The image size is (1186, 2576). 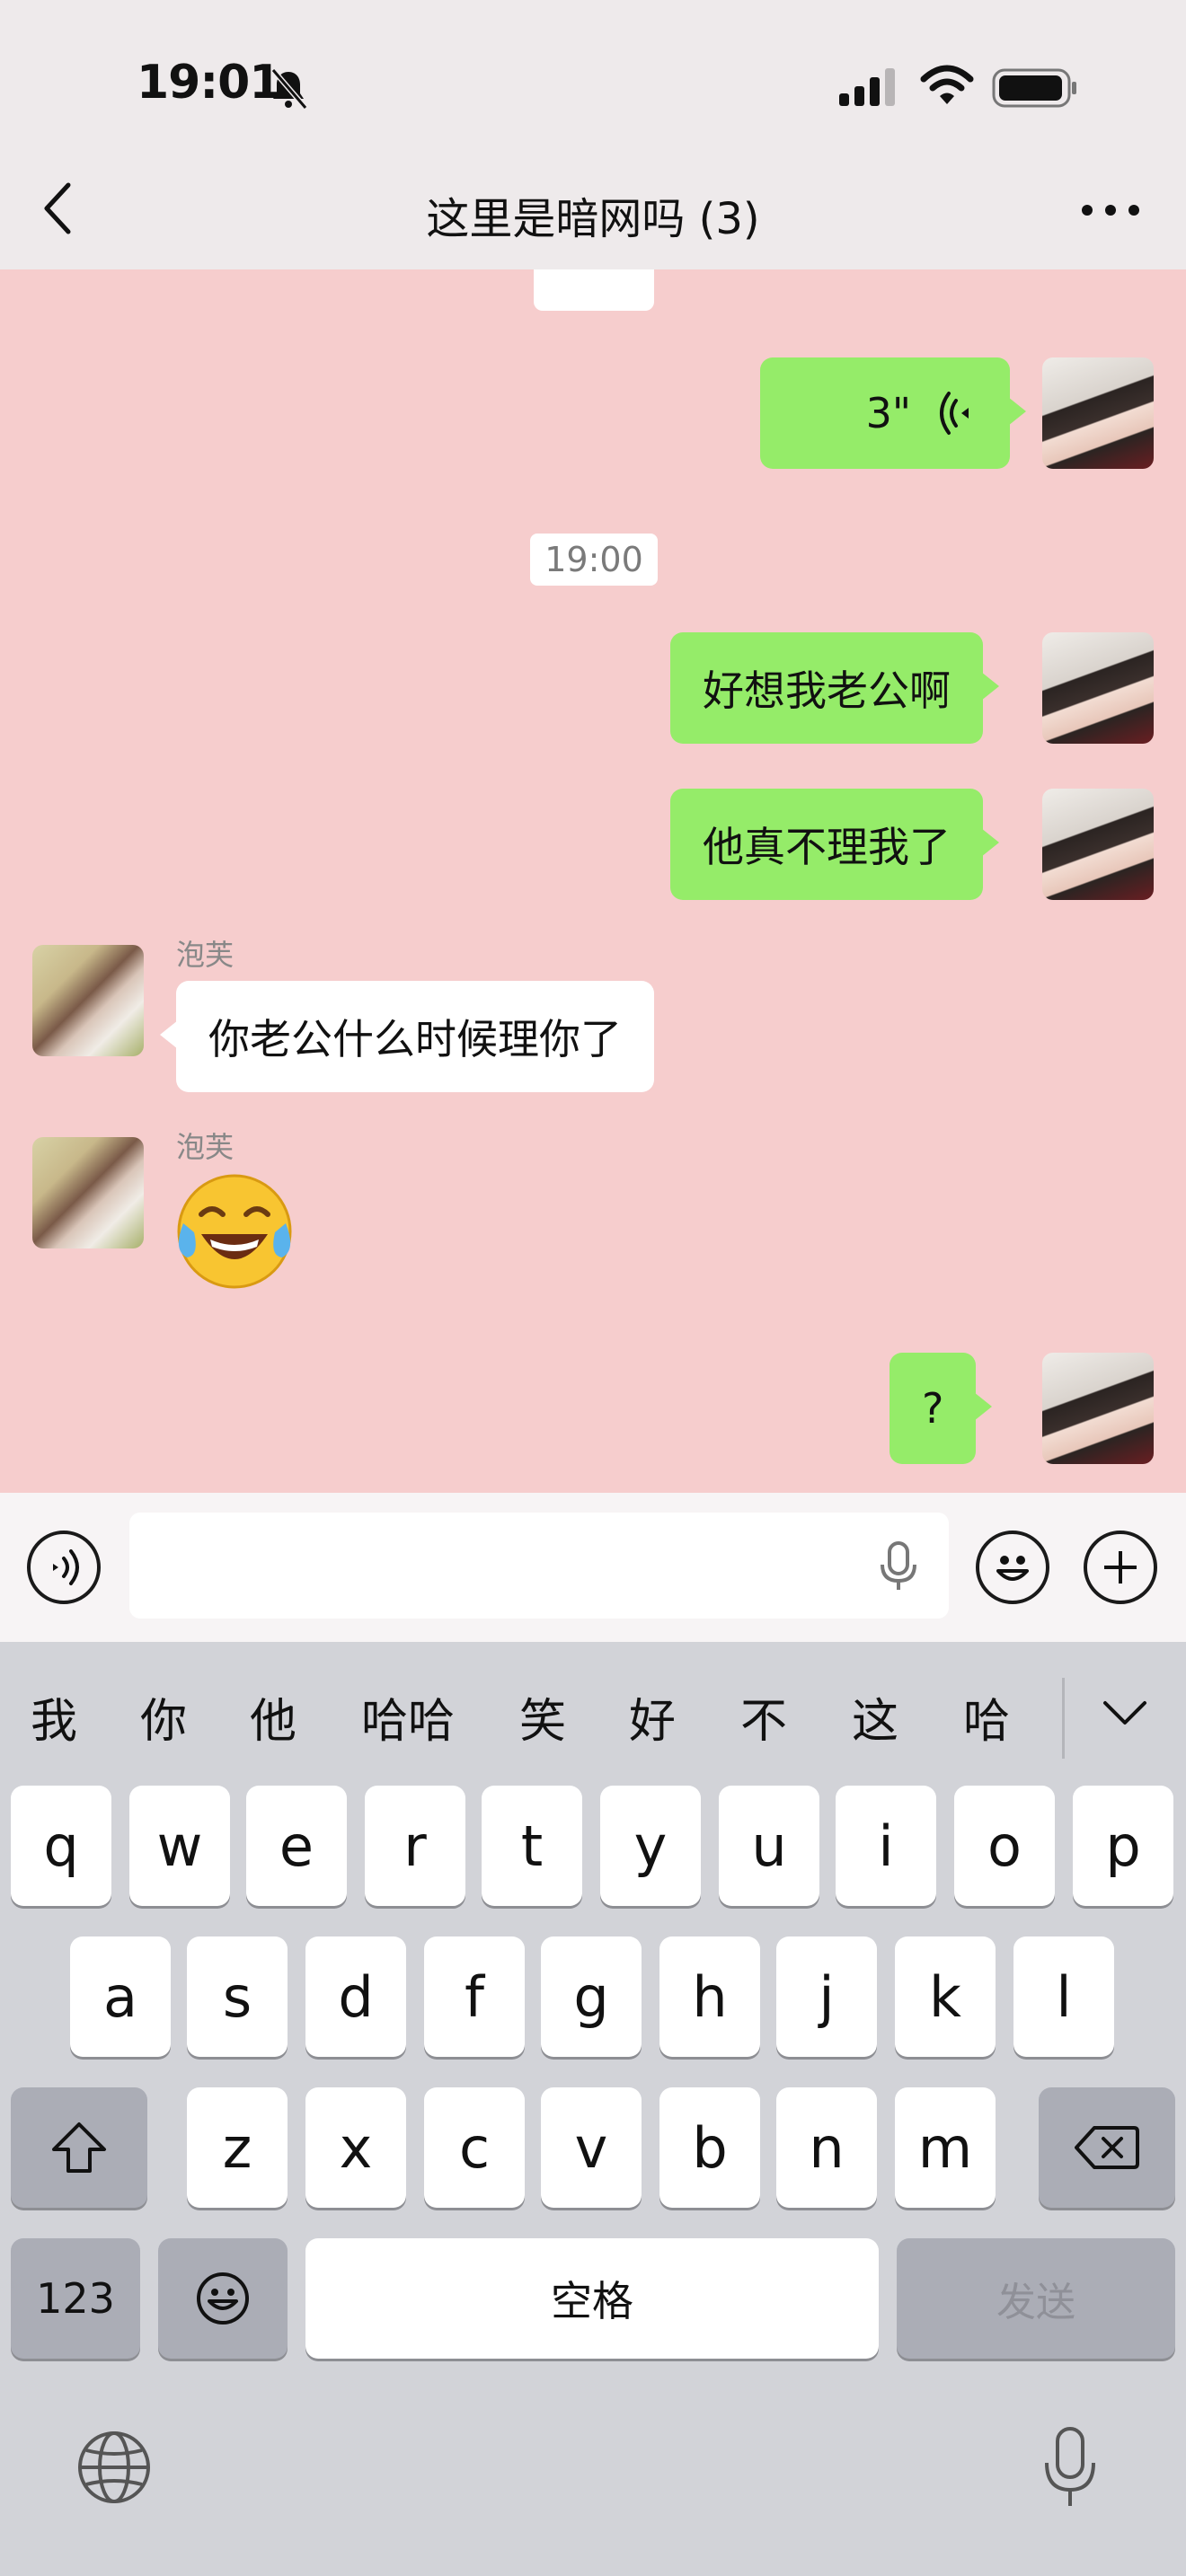 I want to click on candidate-word: 我, so click(x=54, y=1717).